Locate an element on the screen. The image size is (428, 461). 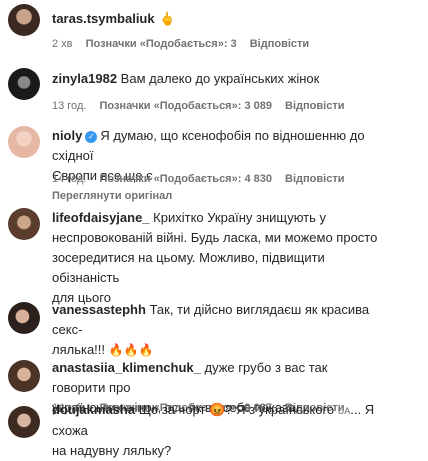
comment-time: 14 год. is located at coordinates (69, 179).